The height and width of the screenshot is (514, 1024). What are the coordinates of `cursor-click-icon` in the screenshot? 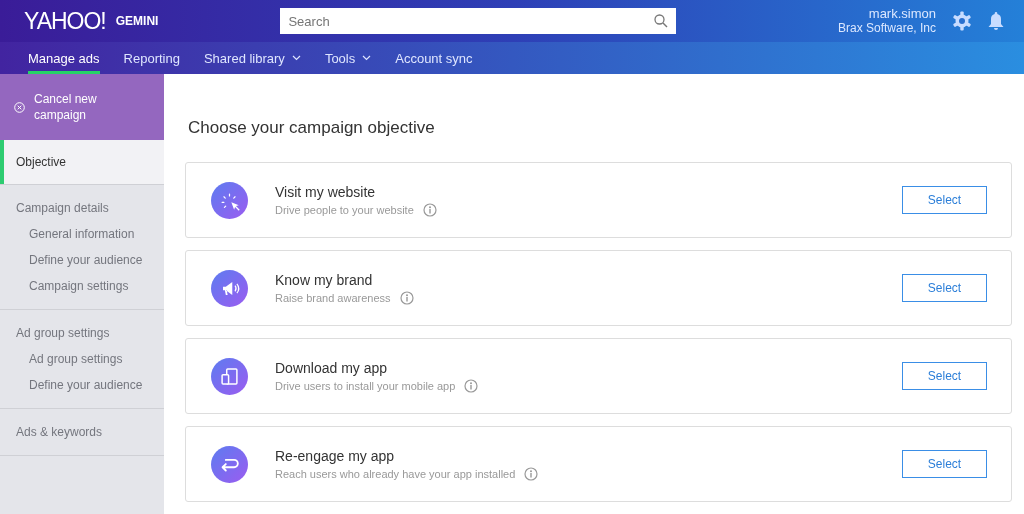 It's located at (229, 200).